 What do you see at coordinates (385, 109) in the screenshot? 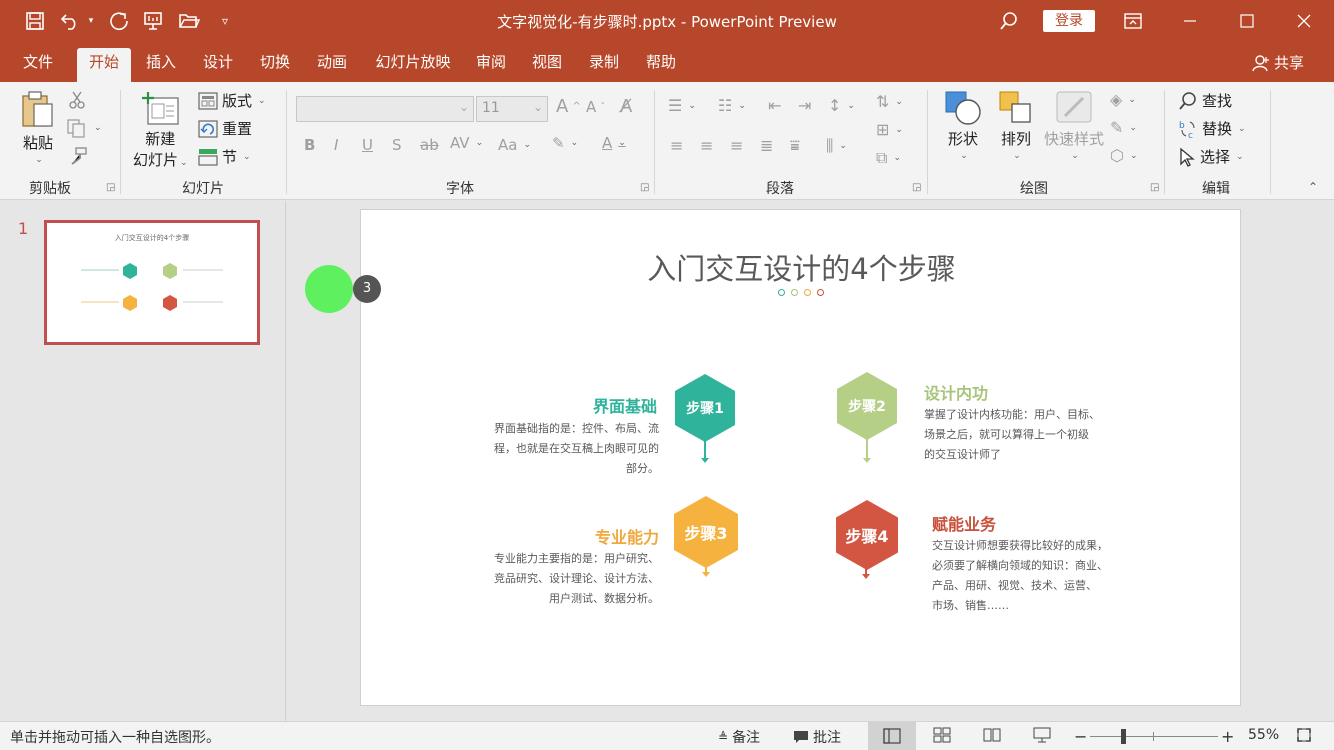
I see `font-name-combo: ⌄` at bounding box center [385, 109].